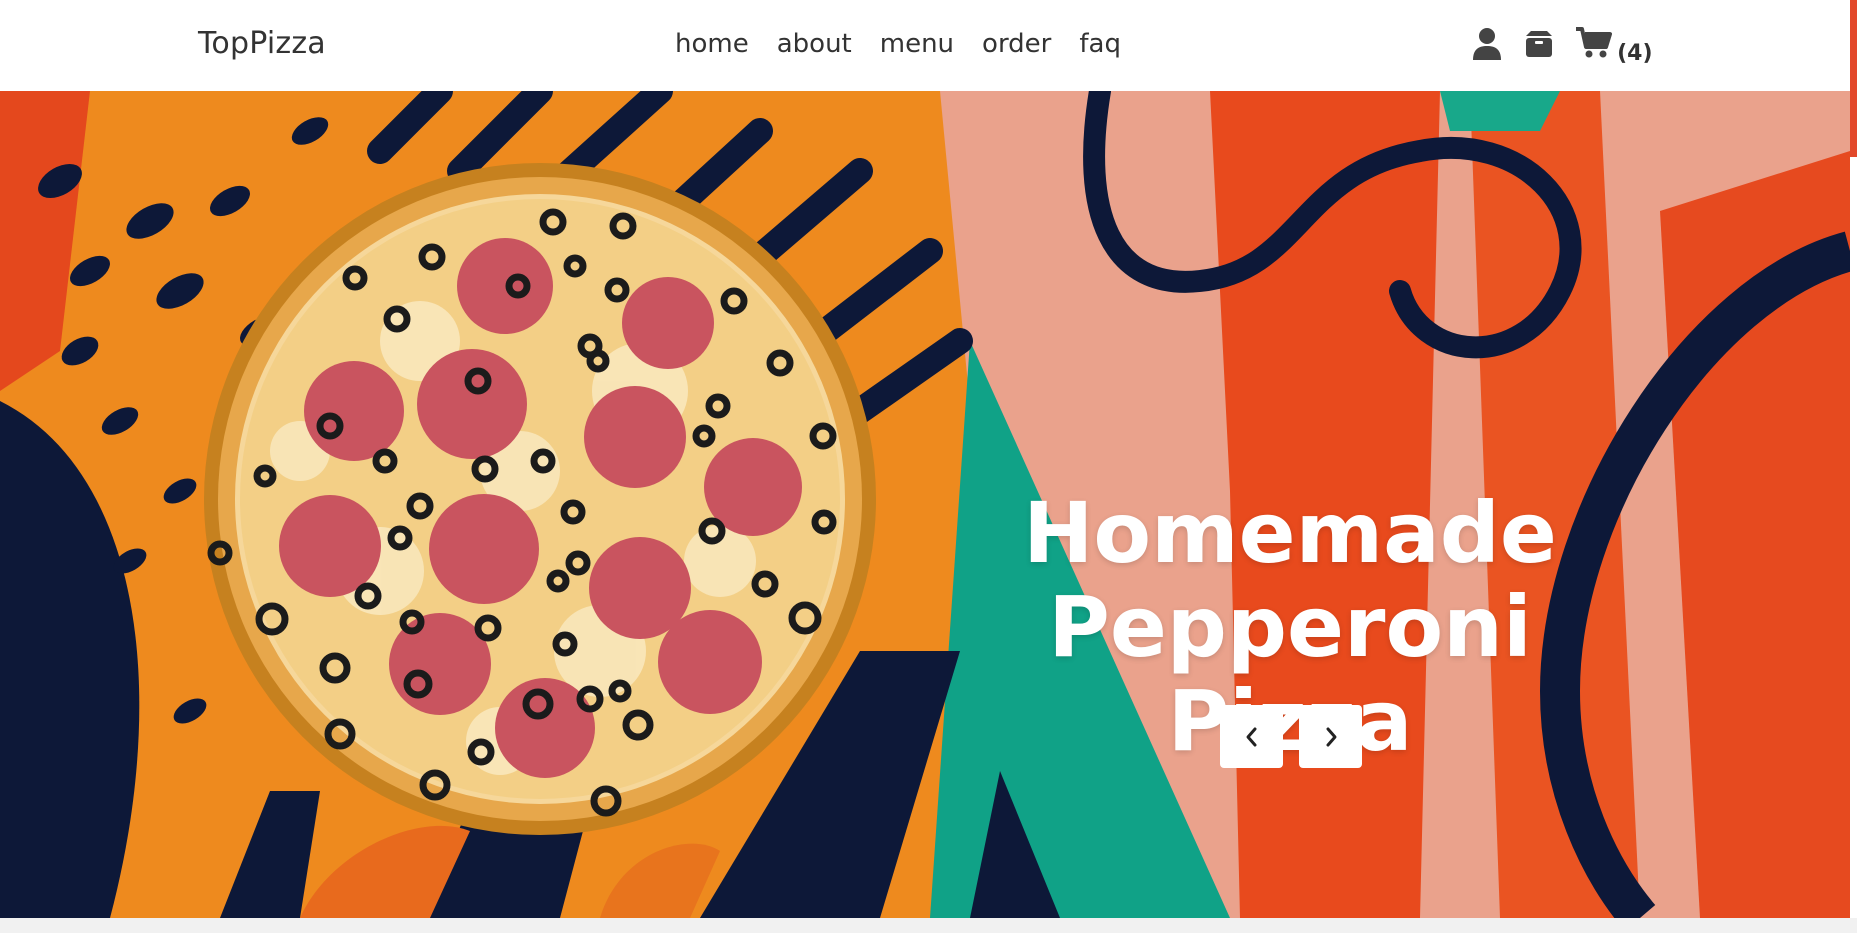 The image size is (1857, 933). I want to click on header-icons: (4), so click(1562, 46).